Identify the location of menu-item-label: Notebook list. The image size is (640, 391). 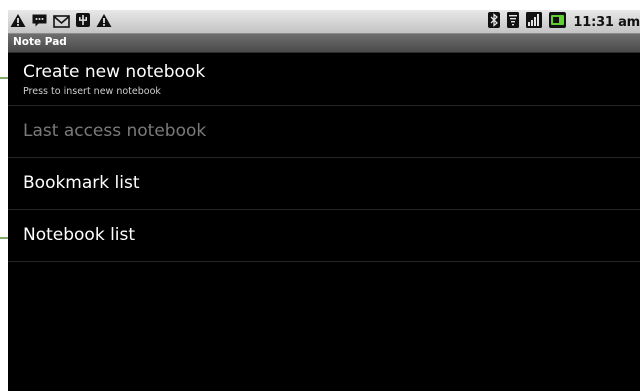
(79, 235).